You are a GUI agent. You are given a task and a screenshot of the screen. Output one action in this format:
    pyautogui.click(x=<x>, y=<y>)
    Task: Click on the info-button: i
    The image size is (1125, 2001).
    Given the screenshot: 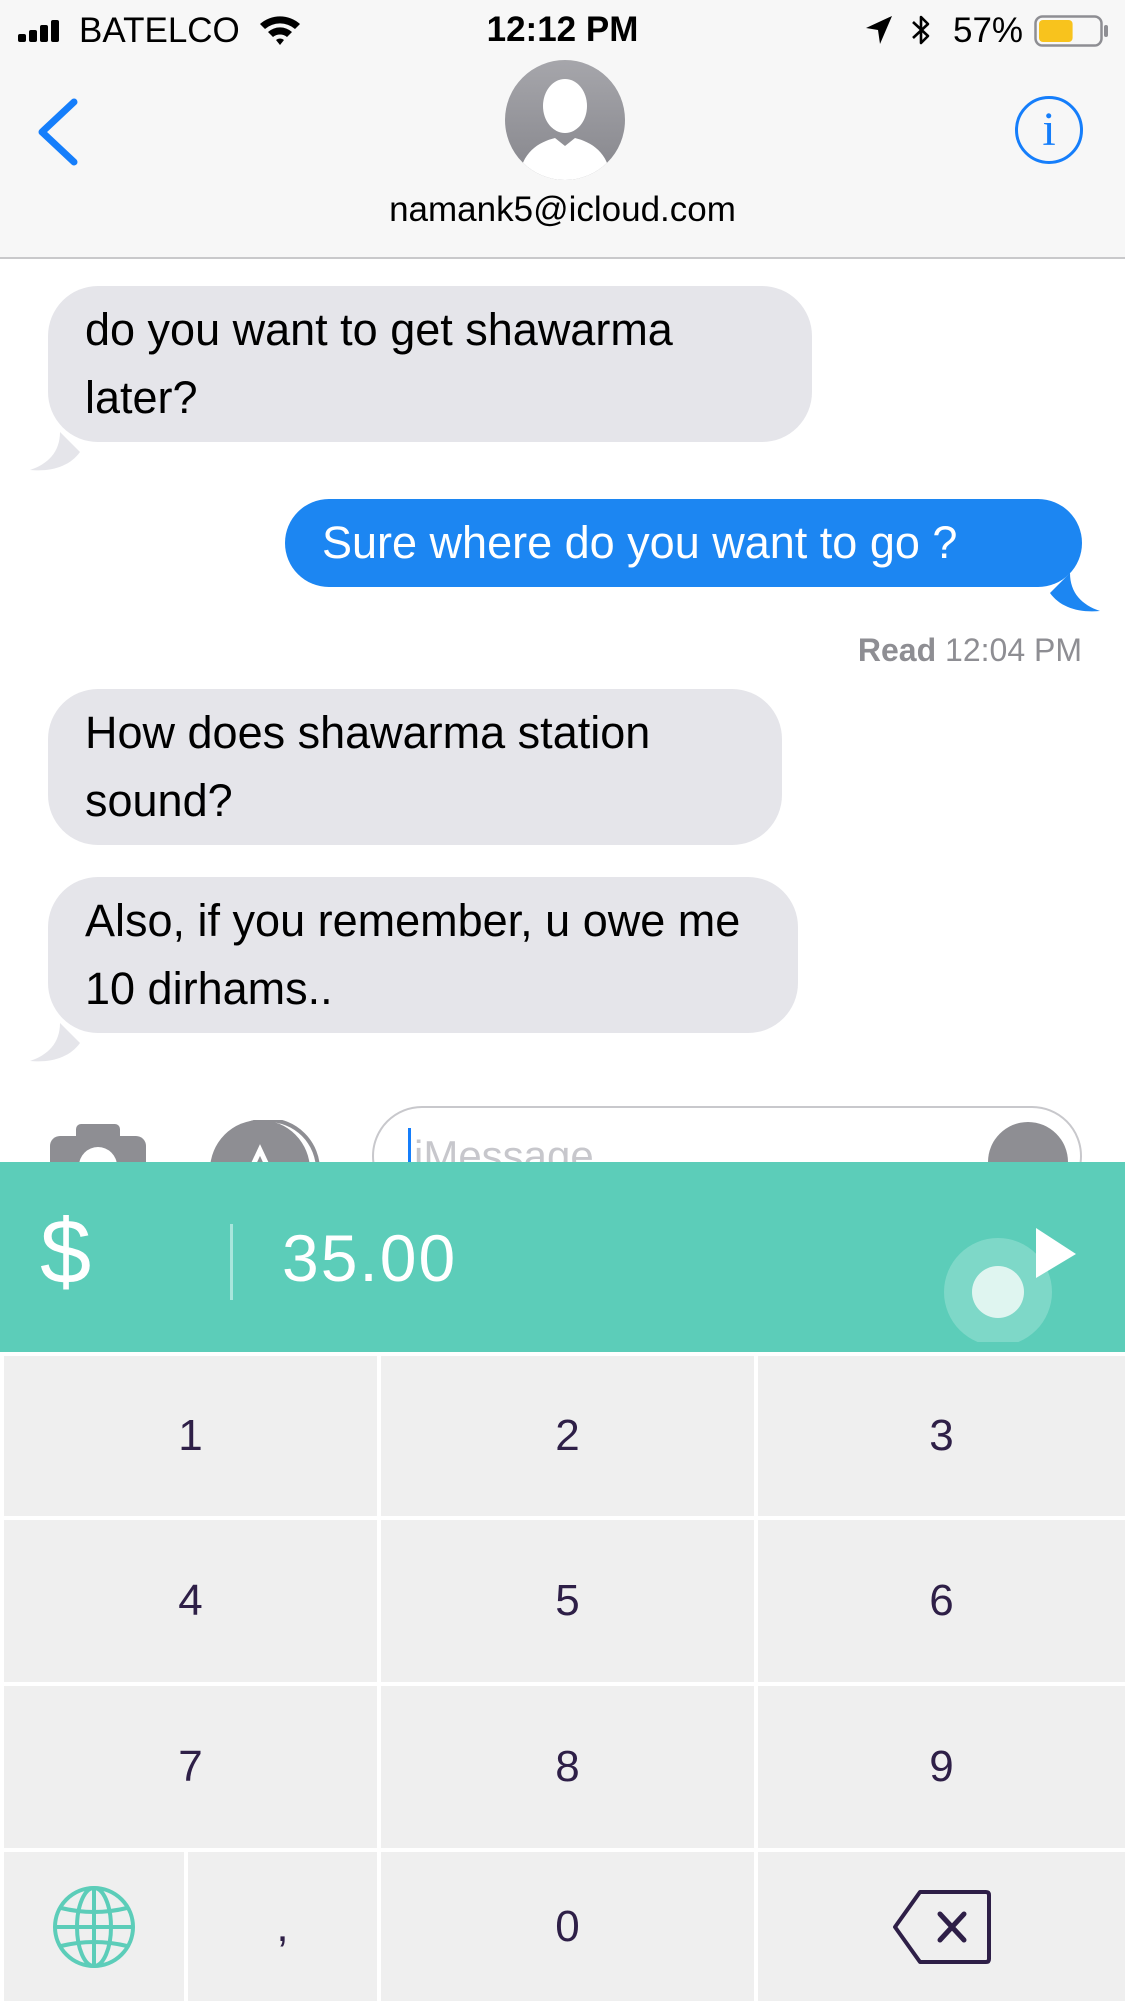 What is the action you would take?
    pyautogui.click(x=1049, y=130)
    